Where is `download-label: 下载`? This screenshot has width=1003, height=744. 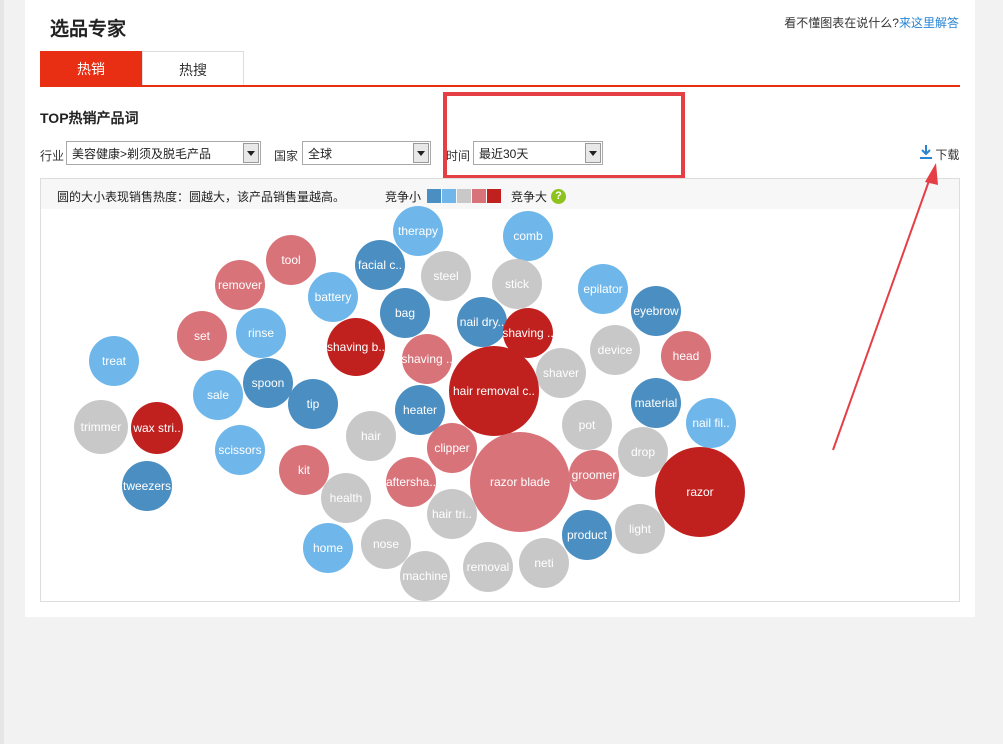
download-label: 下载 is located at coordinates (947, 155).